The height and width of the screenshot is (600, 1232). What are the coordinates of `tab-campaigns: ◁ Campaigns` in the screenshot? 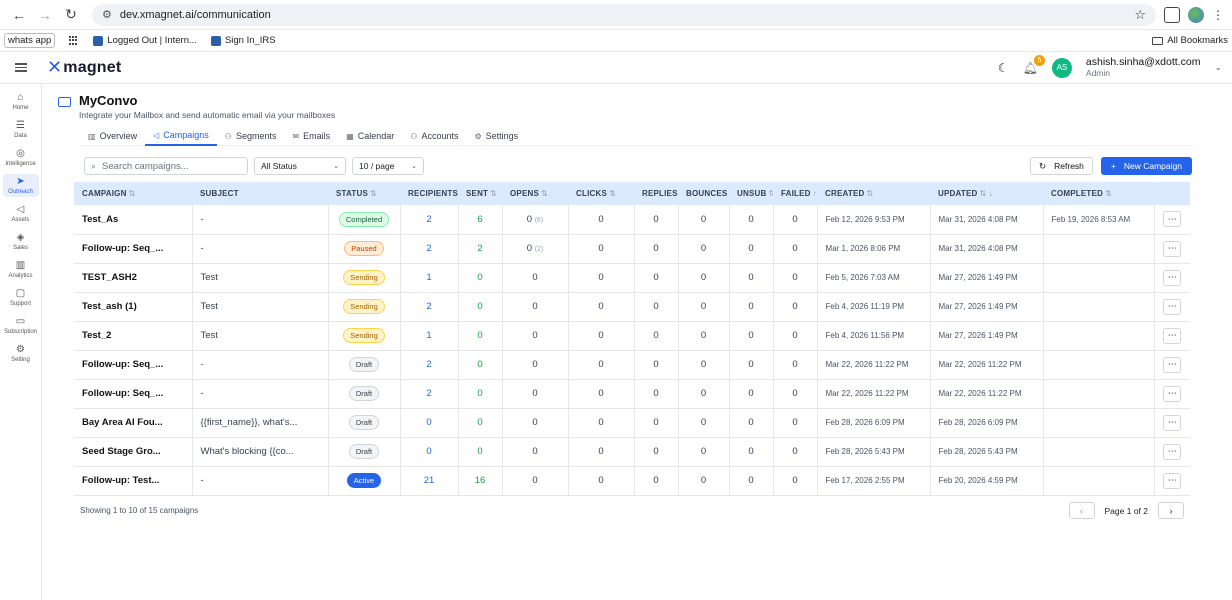 It's located at (181, 136).